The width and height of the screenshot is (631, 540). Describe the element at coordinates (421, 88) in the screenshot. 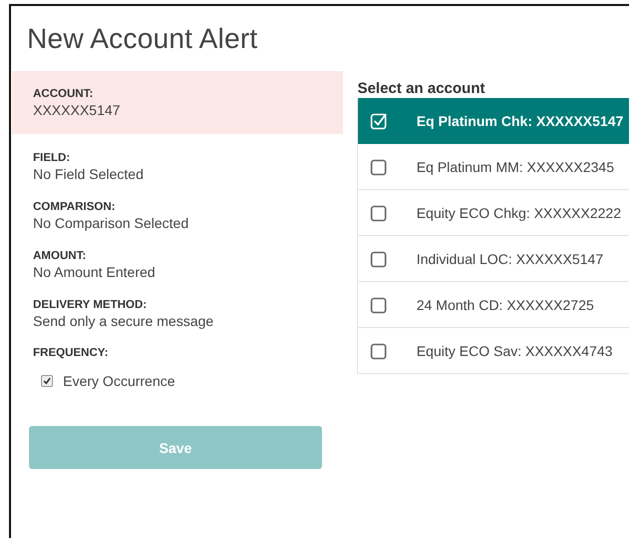

I see `list-heading: Select an account` at that location.